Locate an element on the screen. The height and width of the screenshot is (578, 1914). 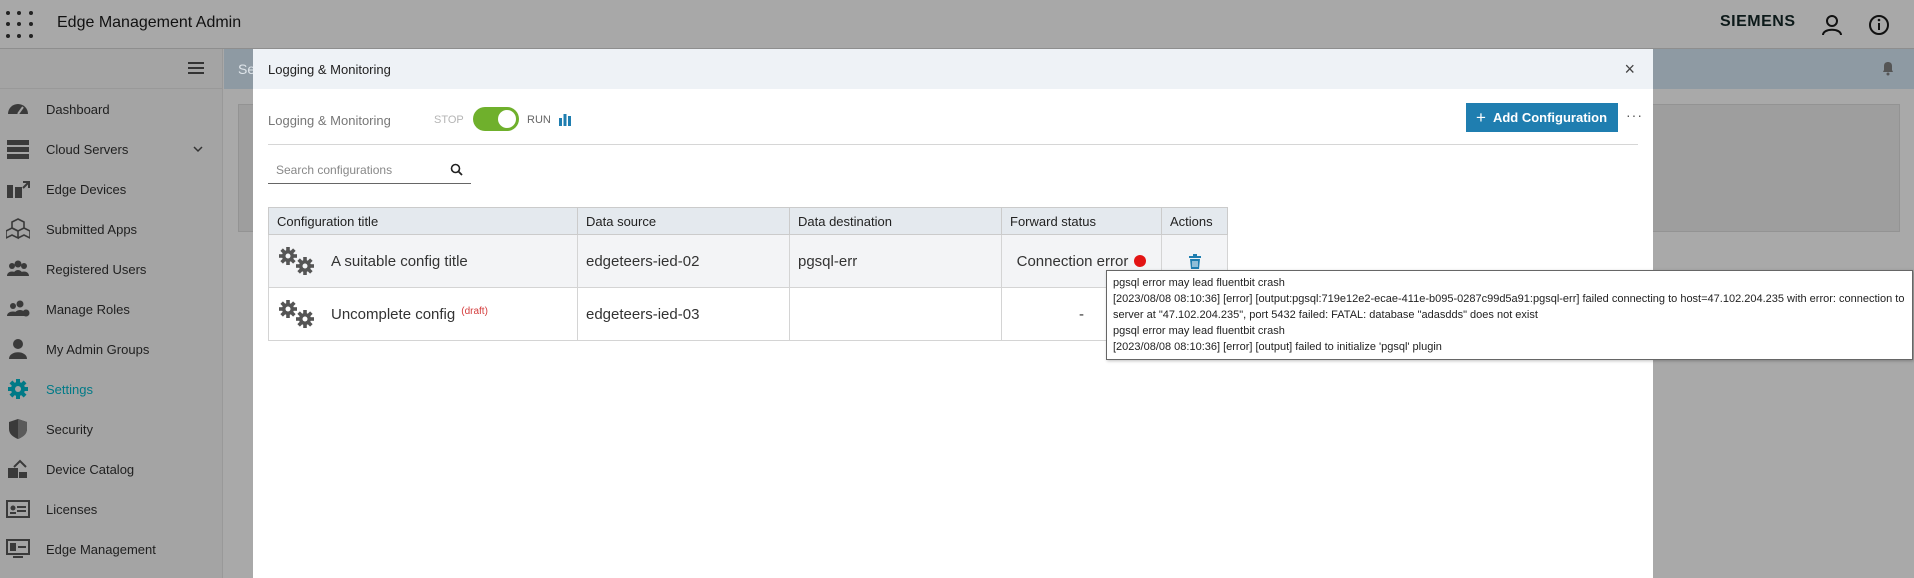
apps-icon is located at coordinates (18, 229).